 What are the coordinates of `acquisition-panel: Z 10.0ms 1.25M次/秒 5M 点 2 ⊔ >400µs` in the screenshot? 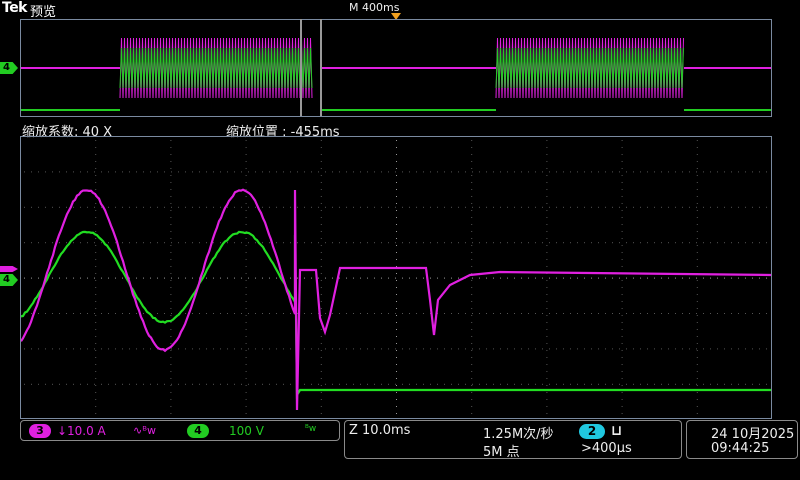 It's located at (513, 439).